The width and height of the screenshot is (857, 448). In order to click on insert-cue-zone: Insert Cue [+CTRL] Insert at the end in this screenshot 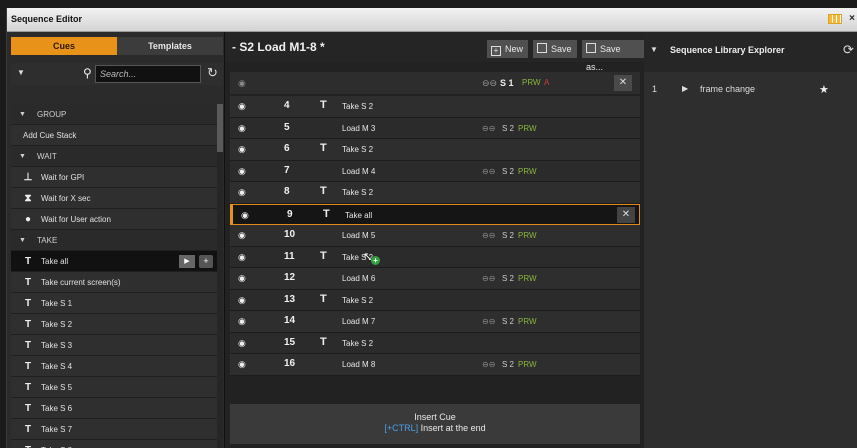, I will do `click(435, 424)`.